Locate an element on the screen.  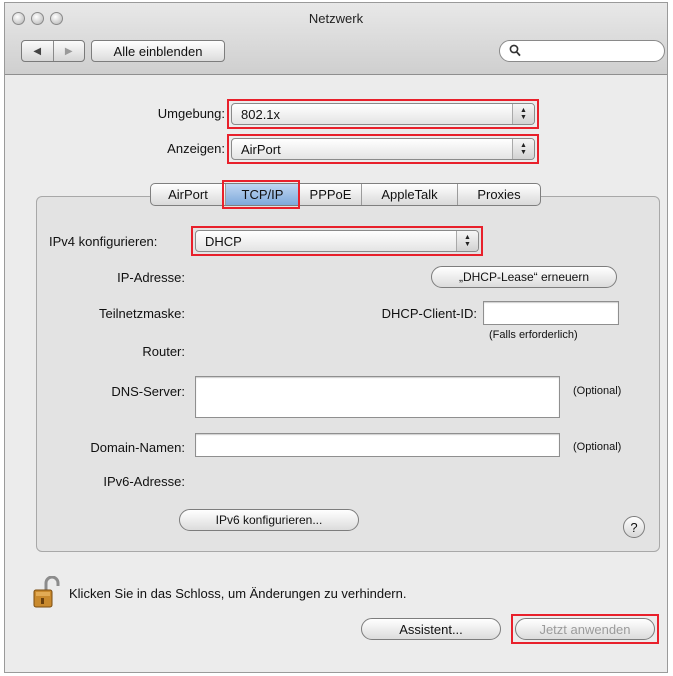
location-label: Umgebung: is located at coordinates (191, 113).